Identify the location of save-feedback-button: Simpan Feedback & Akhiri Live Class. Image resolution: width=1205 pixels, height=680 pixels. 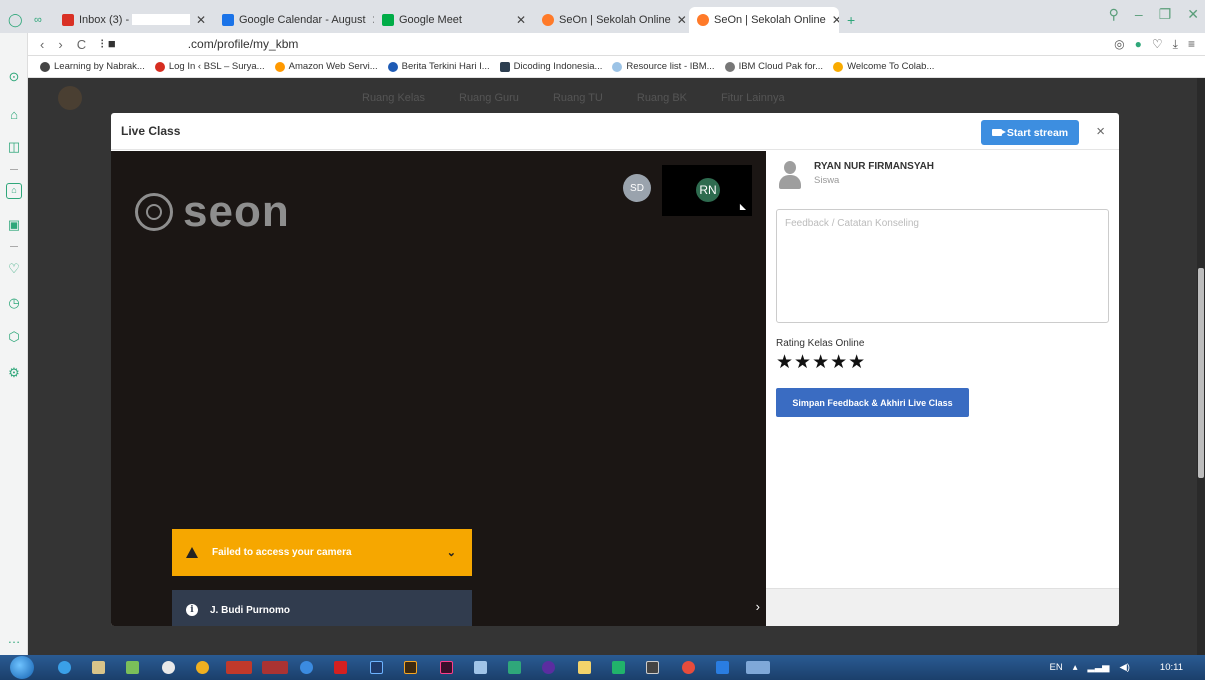
(872, 402).